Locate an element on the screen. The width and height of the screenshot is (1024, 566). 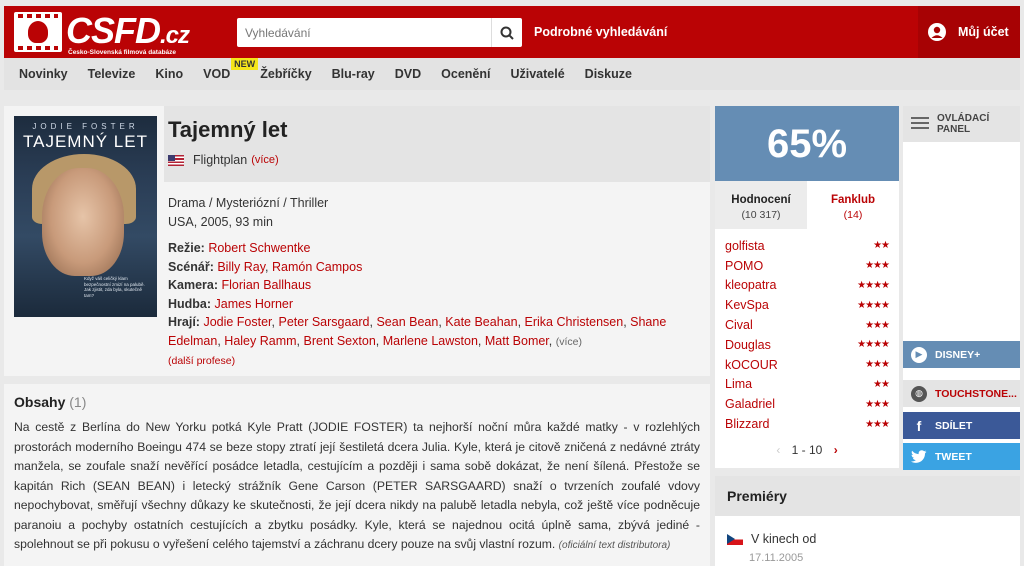
facebook-share-button: f SDÍLET is located at coordinates (961, 425).